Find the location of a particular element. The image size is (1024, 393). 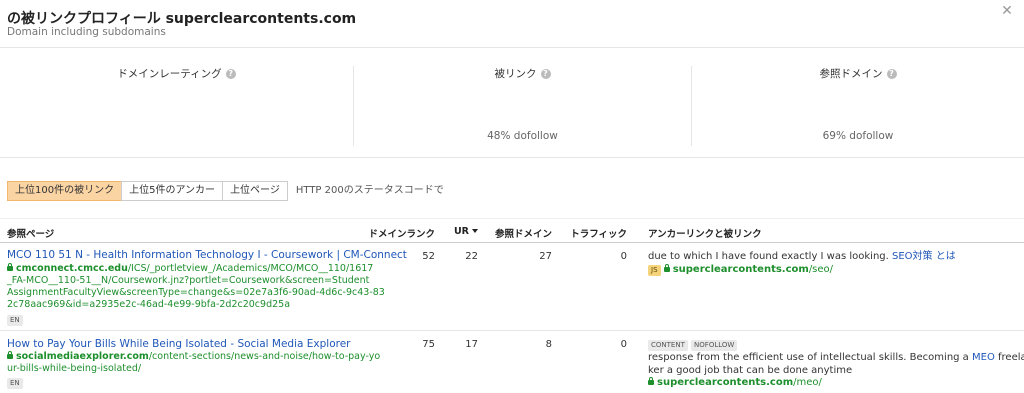

tab-top-pages: 上位ページ is located at coordinates (255, 191).